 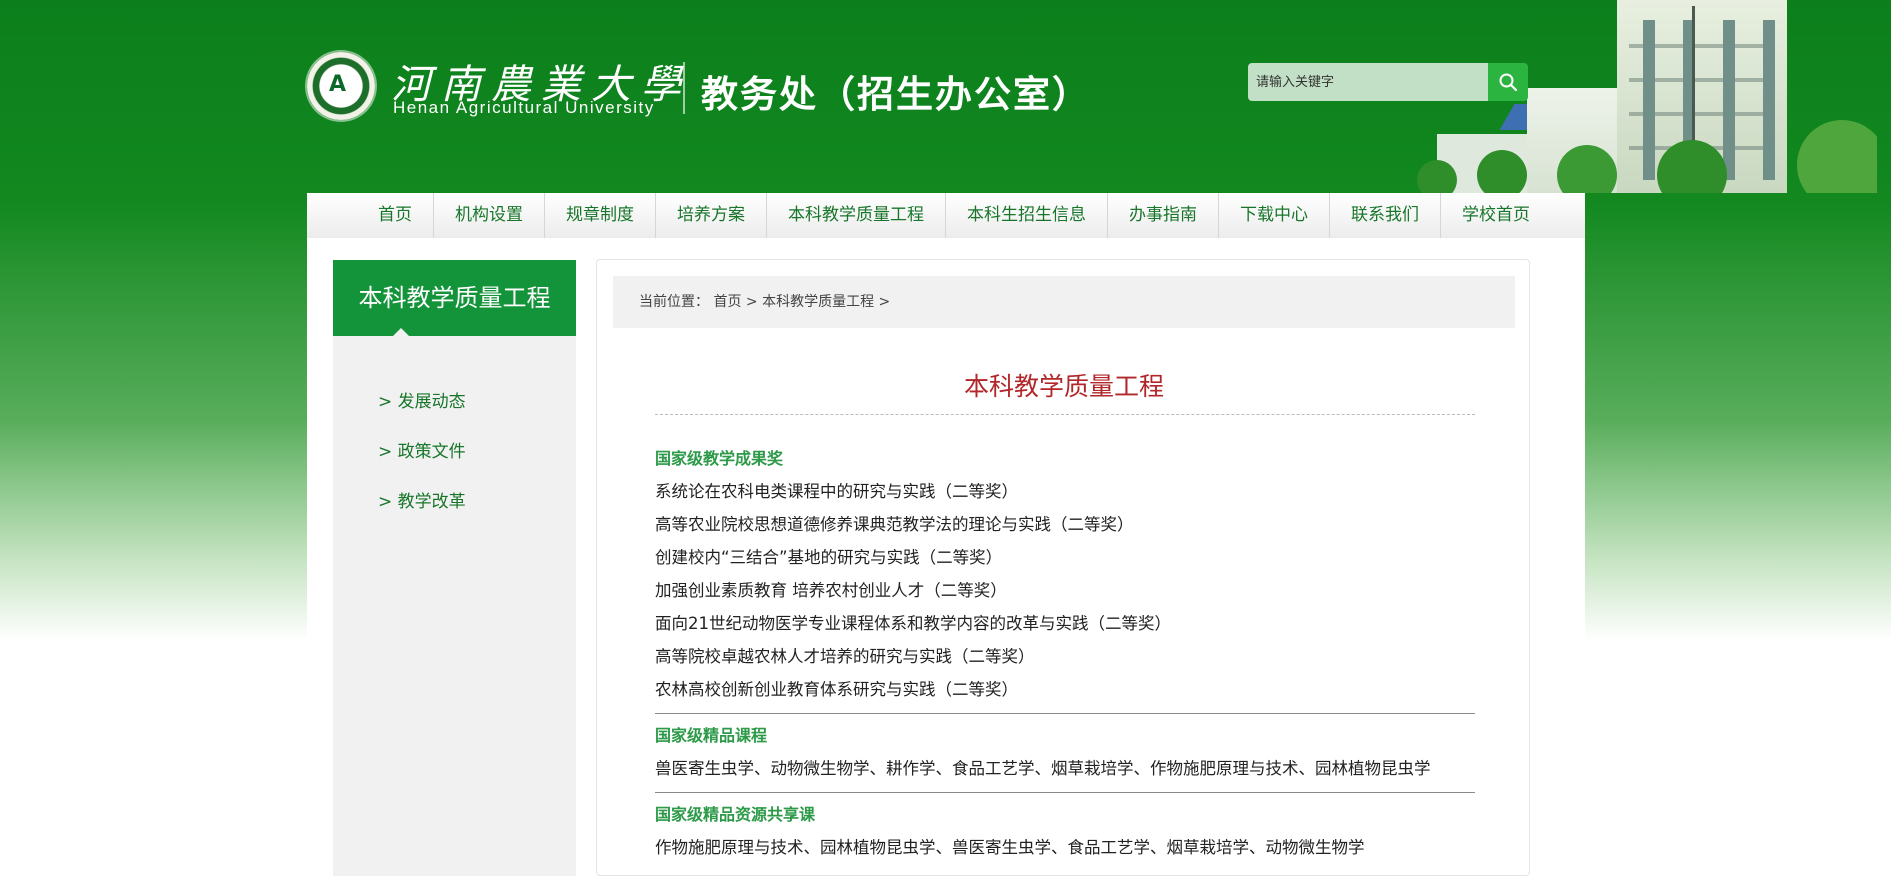 I want to click on title-divider, so click(x=1065, y=414).